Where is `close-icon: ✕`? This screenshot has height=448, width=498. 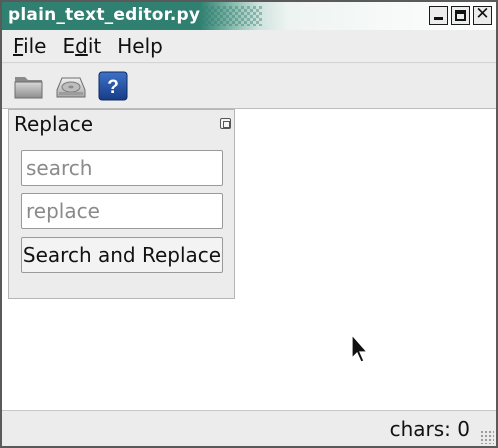 close-icon: ✕ is located at coordinates (482, 14).